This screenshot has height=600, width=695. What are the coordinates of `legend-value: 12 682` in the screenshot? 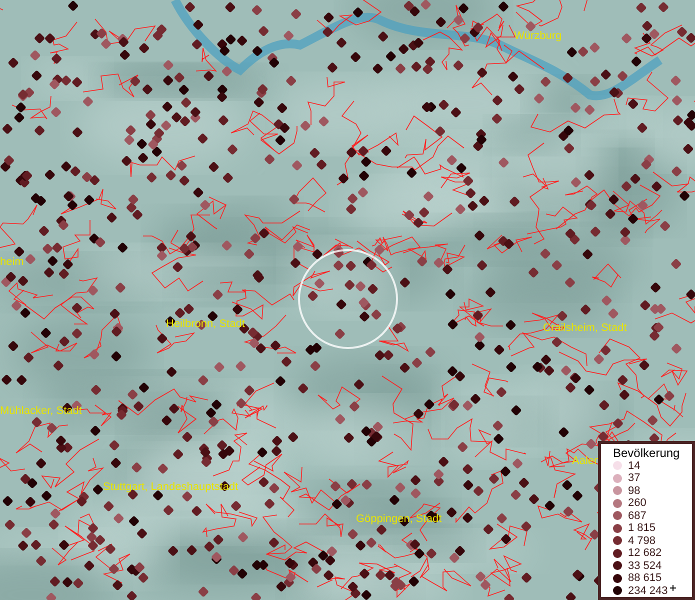 It's located at (645, 553).